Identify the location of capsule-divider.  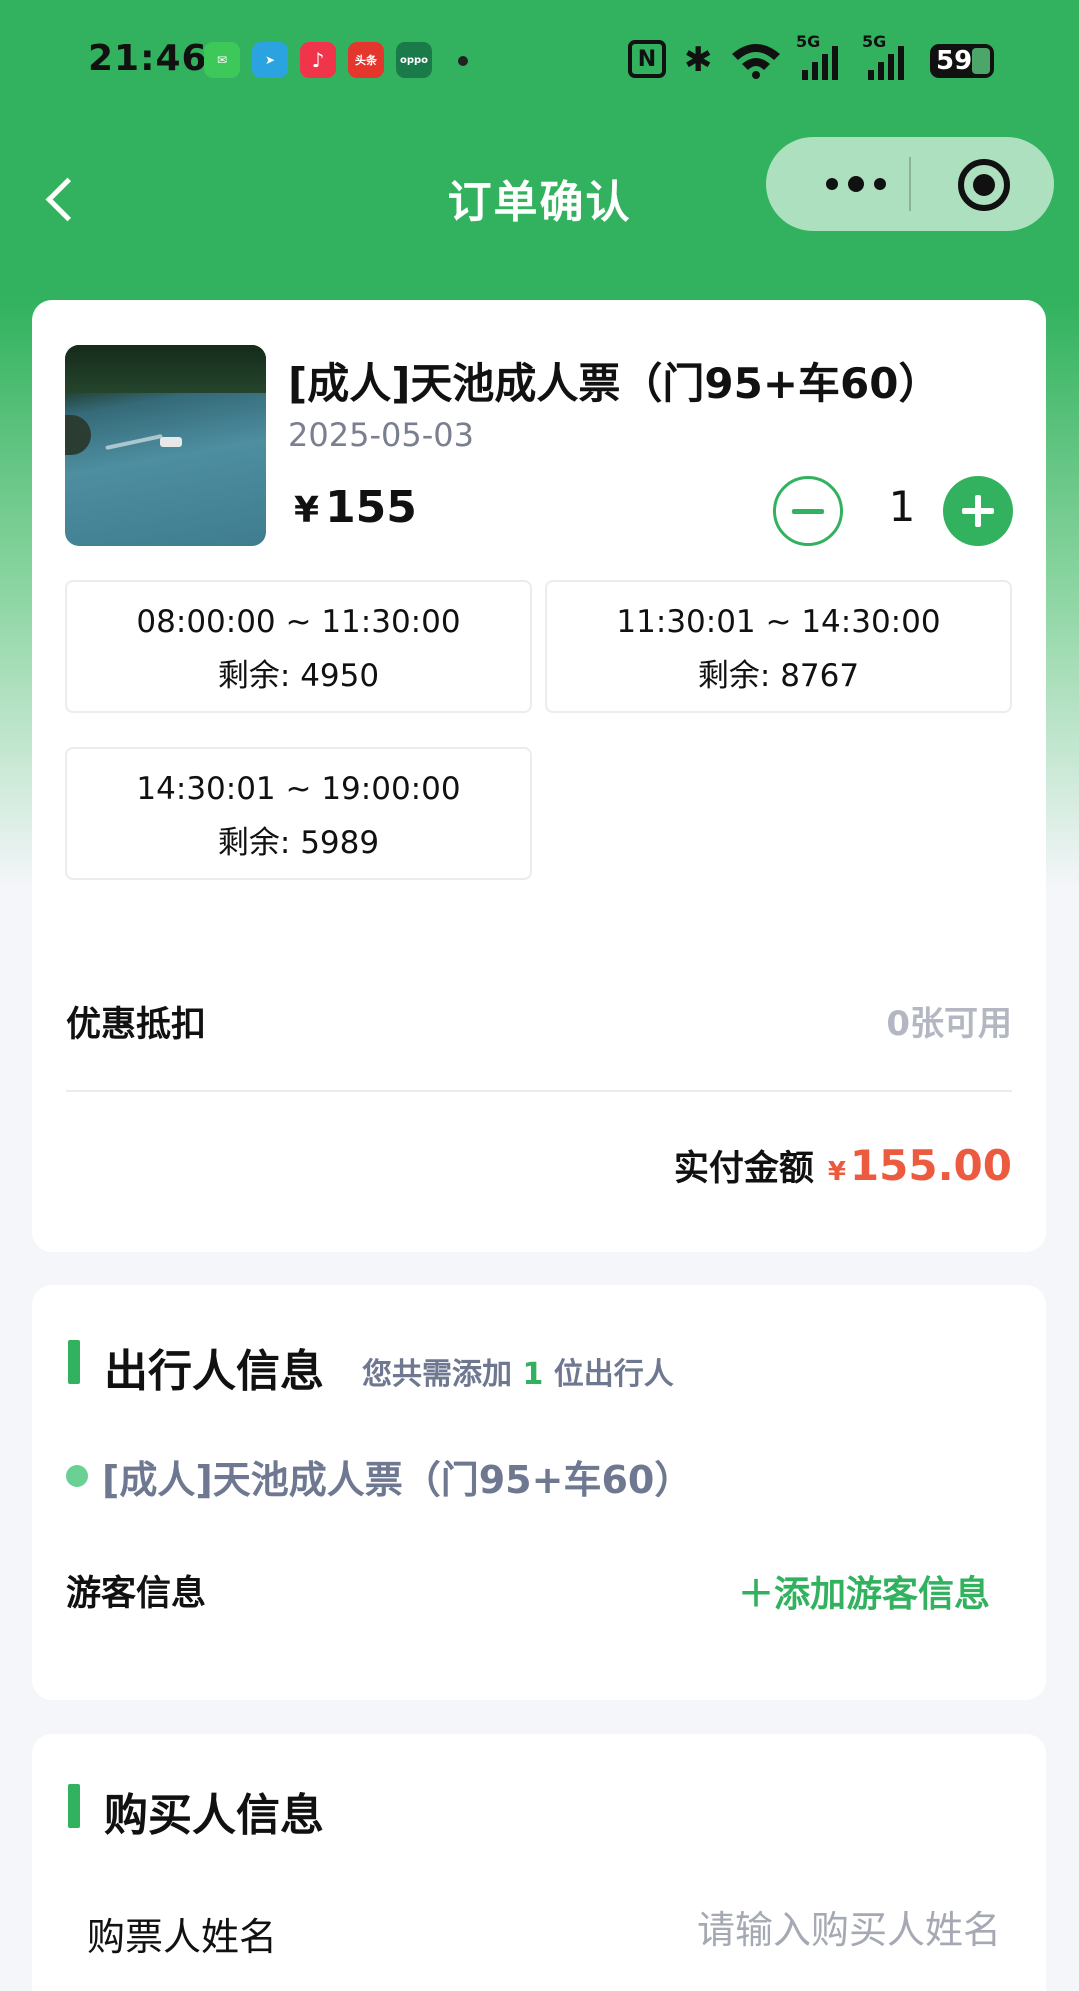
(910, 184).